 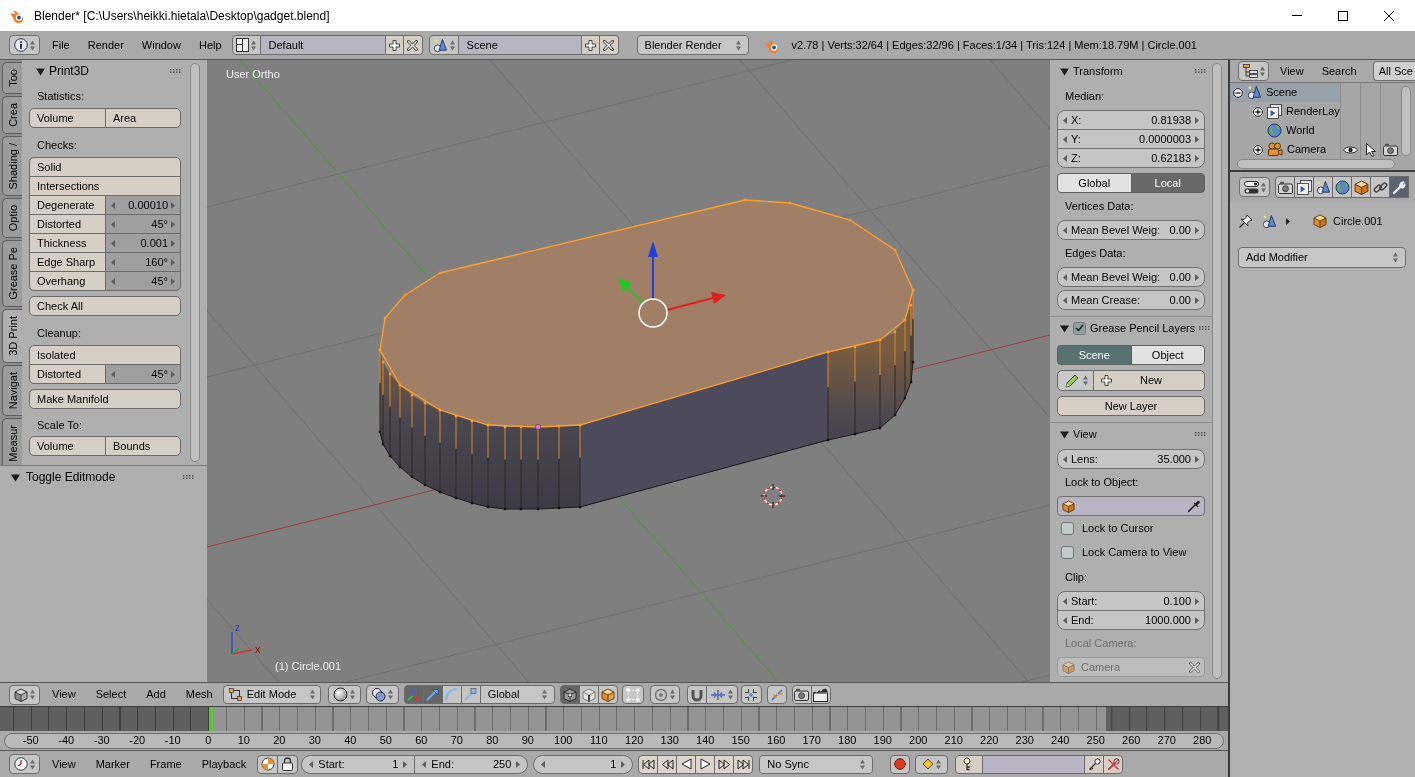 What do you see at coordinates (1131, 300) in the screenshot?
I see `number-field: Mean Crease: 0.00` at bounding box center [1131, 300].